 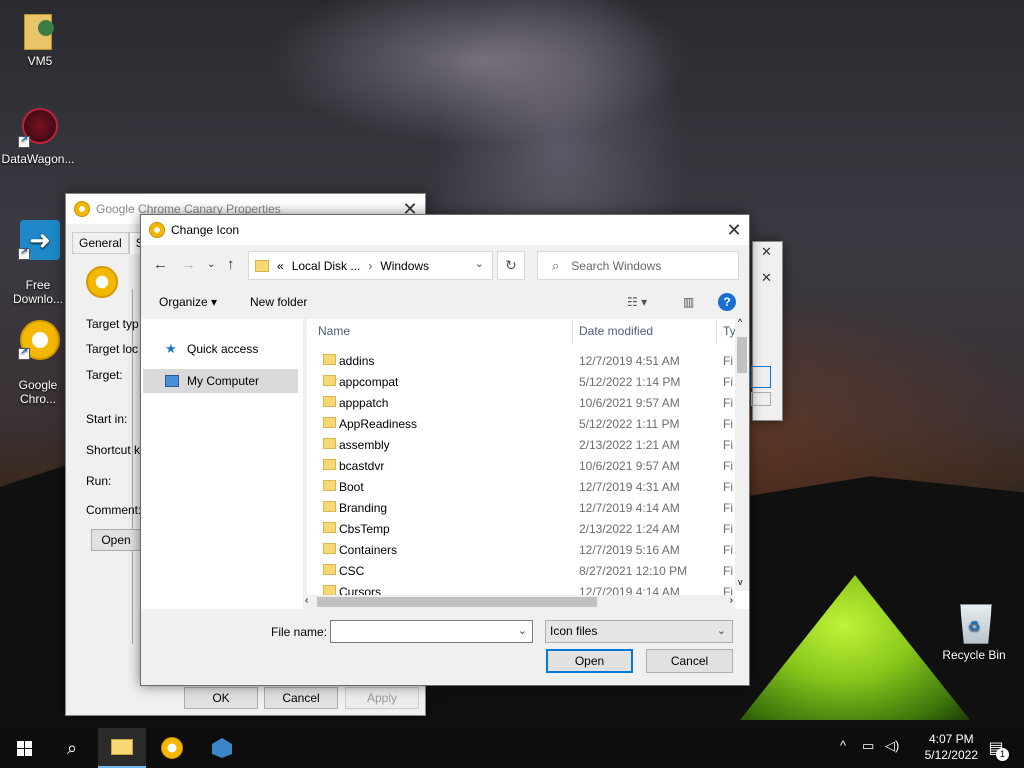 I want to click on file-date: 10/6/2021 9:57 AM, so click(x=629, y=466).